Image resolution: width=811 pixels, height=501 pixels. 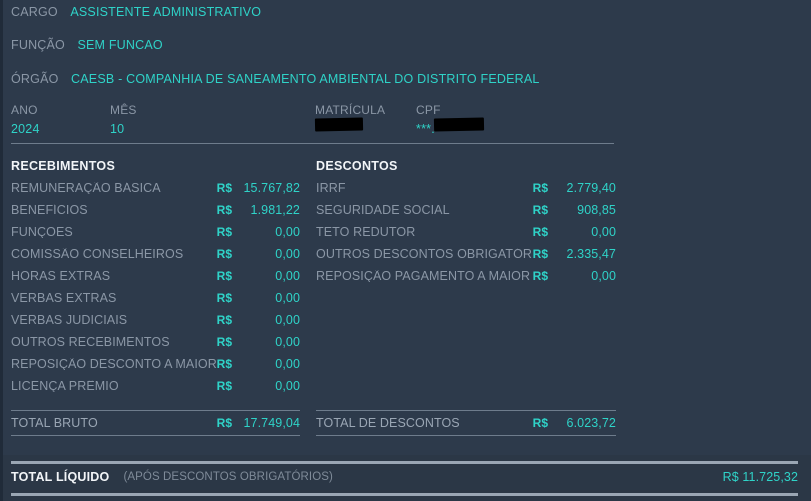 I want to click on receipt-row-label: VERBAS EXTRAS, so click(x=64, y=297).